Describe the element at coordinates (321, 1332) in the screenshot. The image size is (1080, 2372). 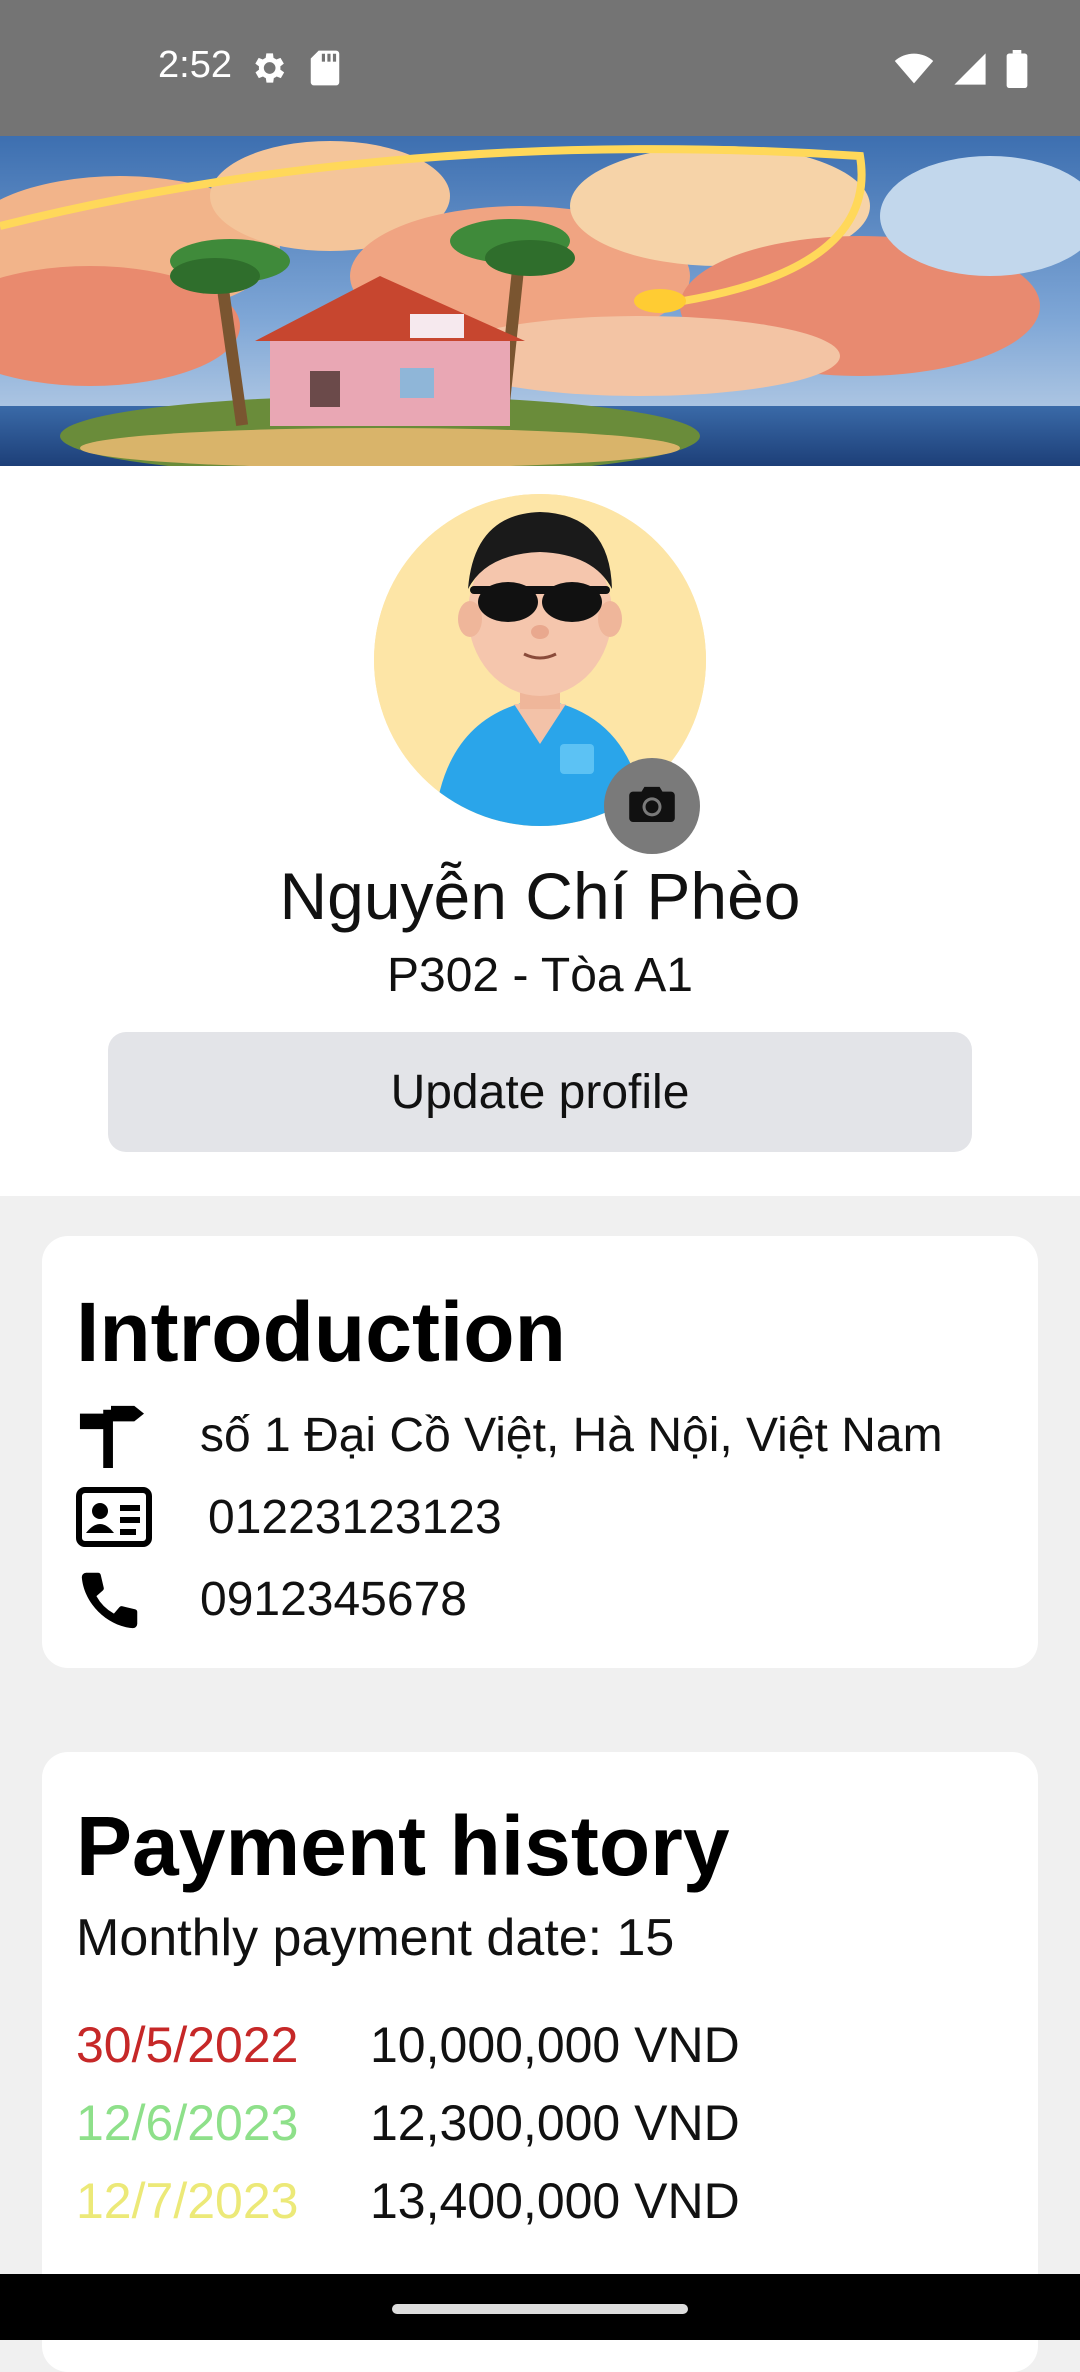
I see `introduction-title: Introduction` at that location.